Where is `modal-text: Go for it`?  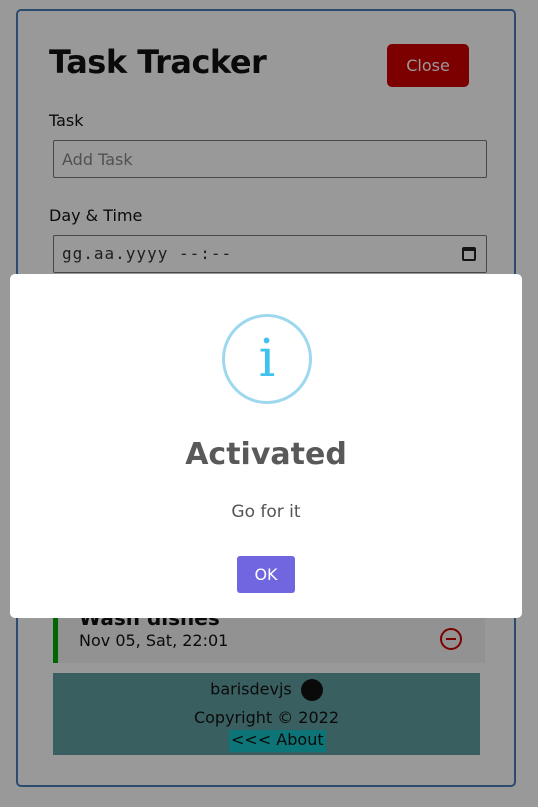
modal-text: Go for it is located at coordinates (266, 512).